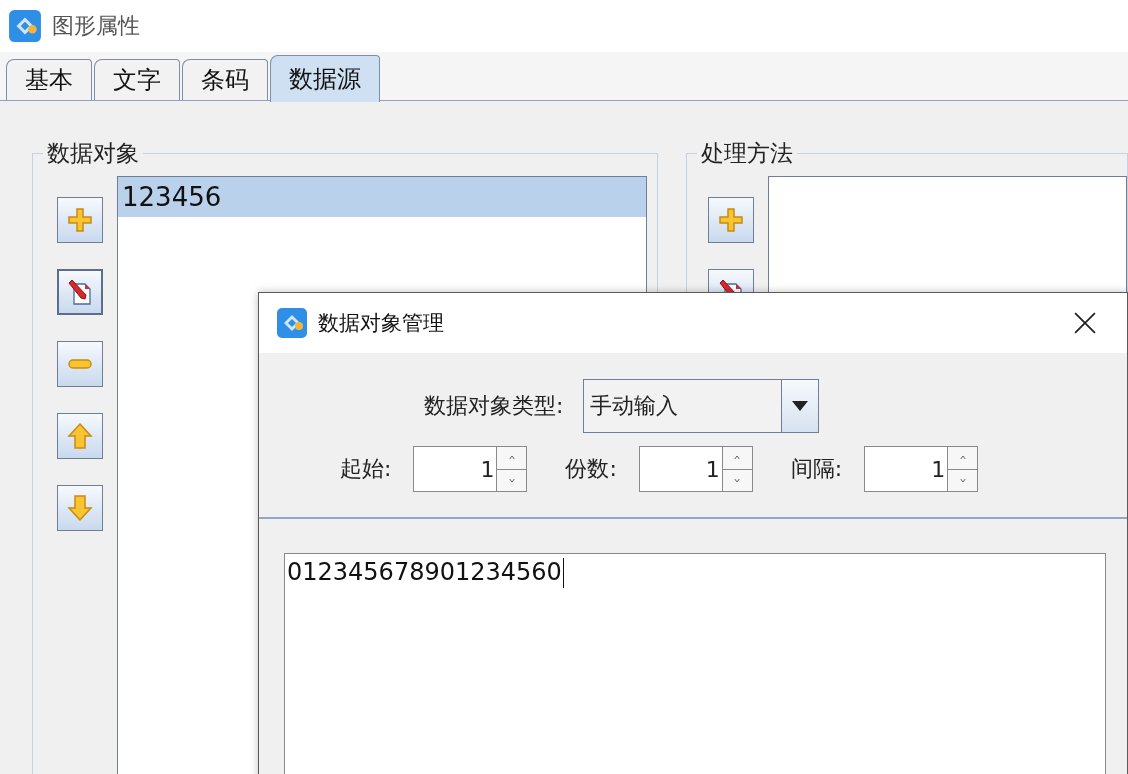 The height and width of the screenshot is (774, 1128). Describe the element at coordinates (701, 406) in the screenshot. I see `type-dropdown: 手动输入` at that location.